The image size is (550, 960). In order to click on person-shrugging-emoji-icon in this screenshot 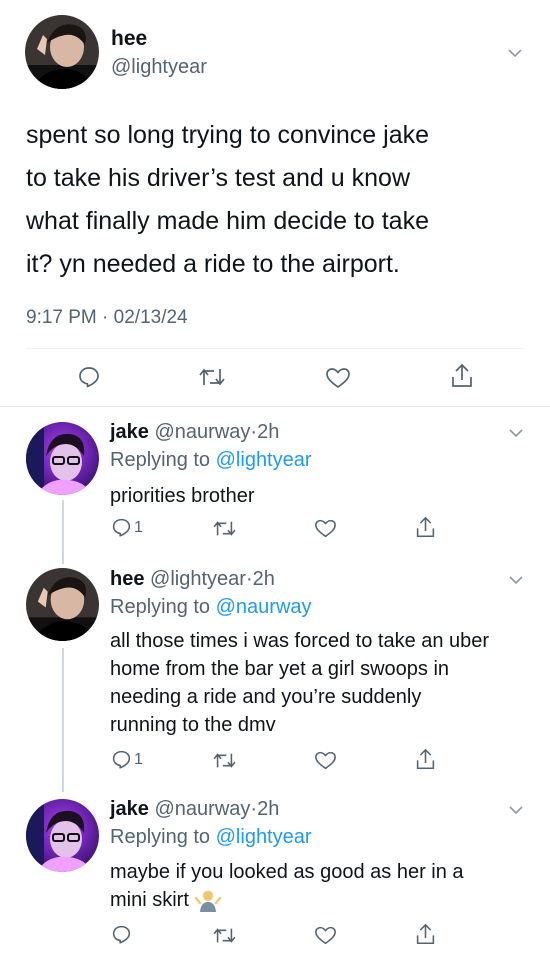, I will do `click(207, 901)`.